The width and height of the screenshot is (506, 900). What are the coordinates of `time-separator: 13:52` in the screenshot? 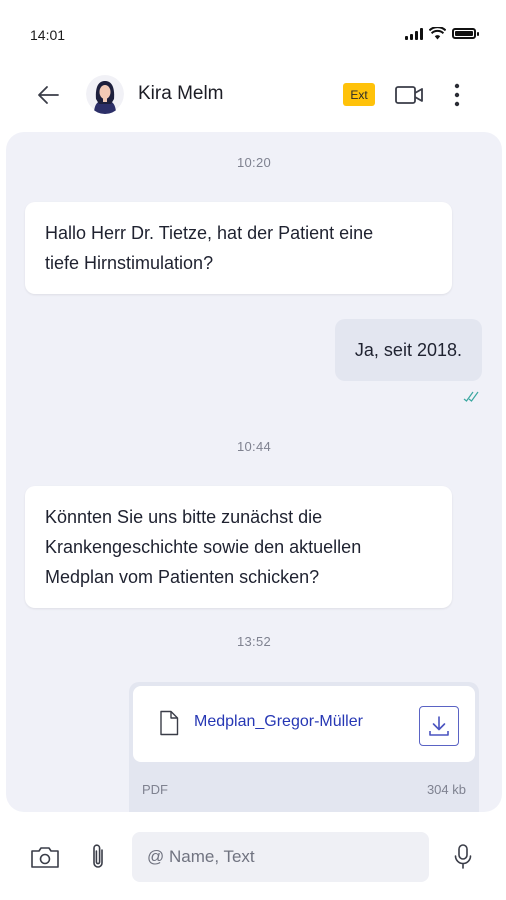 It's located at (254, 641).